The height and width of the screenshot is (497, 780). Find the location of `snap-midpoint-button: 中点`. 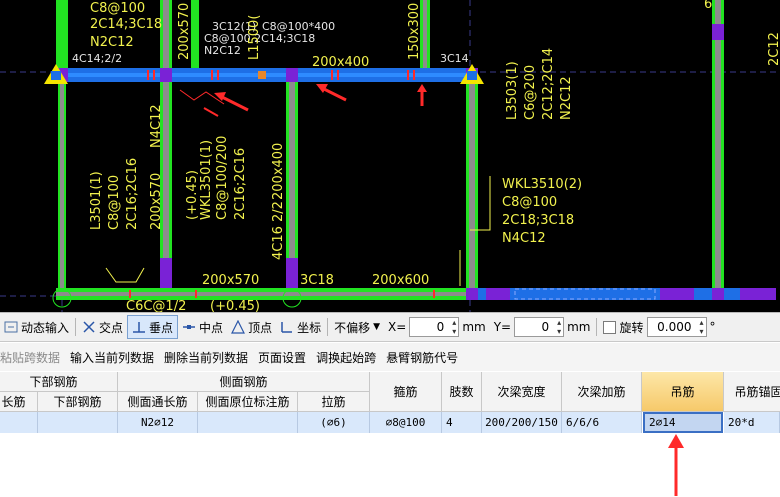

snap-midpoint-button: 中点 is located at coordinates (202, 327).